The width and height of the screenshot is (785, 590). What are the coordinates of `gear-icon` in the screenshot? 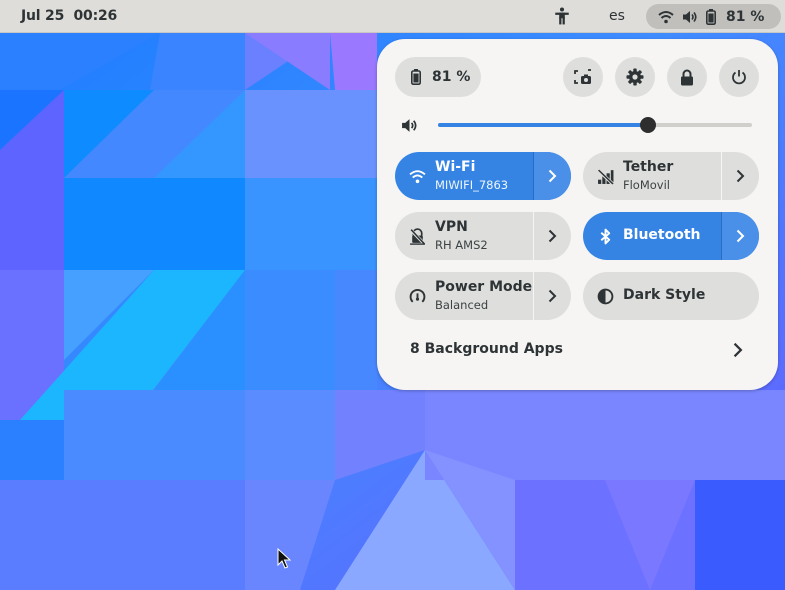 It's located at (635, 77).